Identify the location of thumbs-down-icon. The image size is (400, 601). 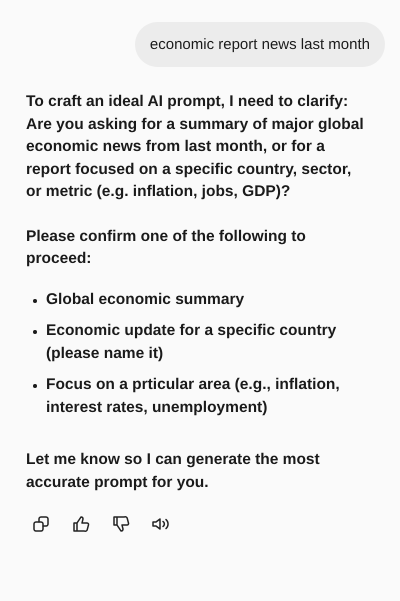
(121, 524).